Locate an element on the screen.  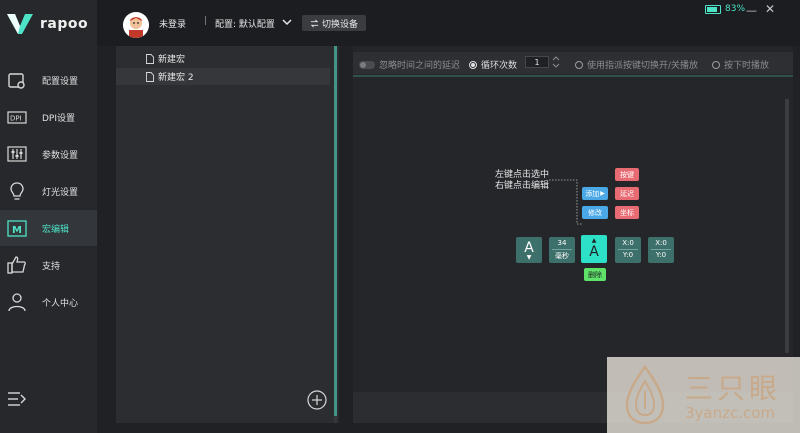
sidebar-item-dpi: DPI DPI设置 is located at coordinates (48, 117).